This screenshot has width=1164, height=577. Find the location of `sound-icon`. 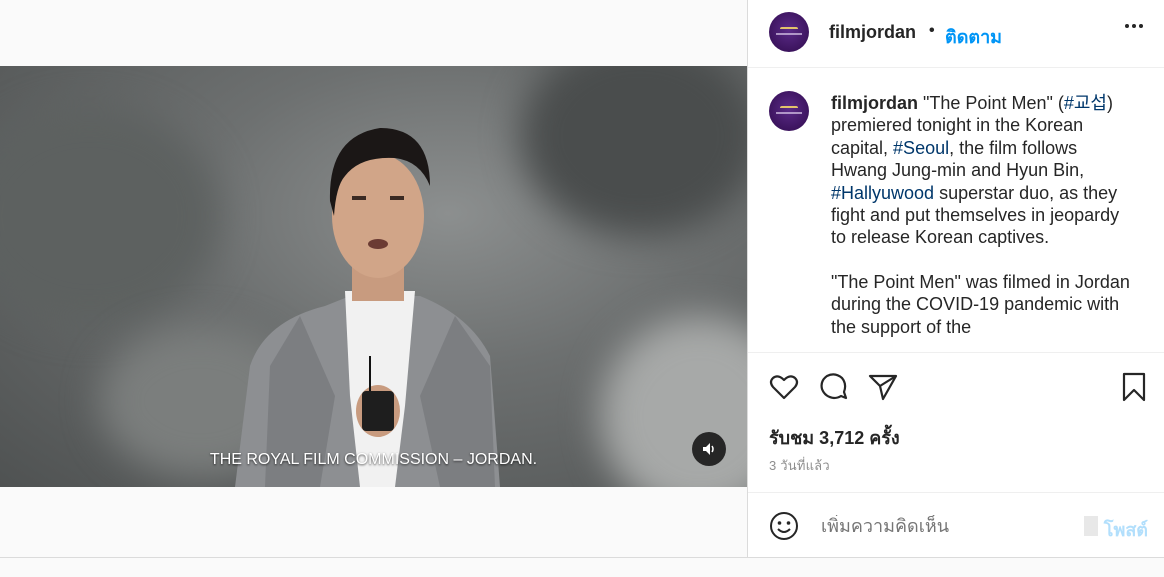

sound-icon is located at coordinates (708, 449).